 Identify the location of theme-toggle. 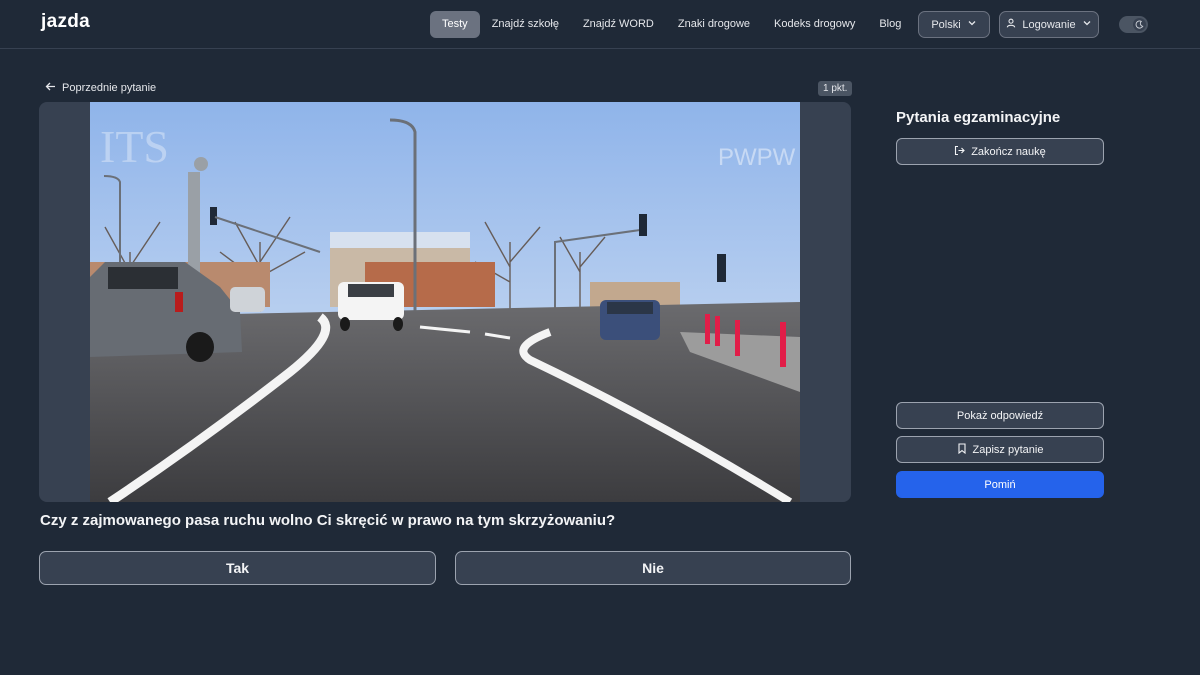
(1133, 24).